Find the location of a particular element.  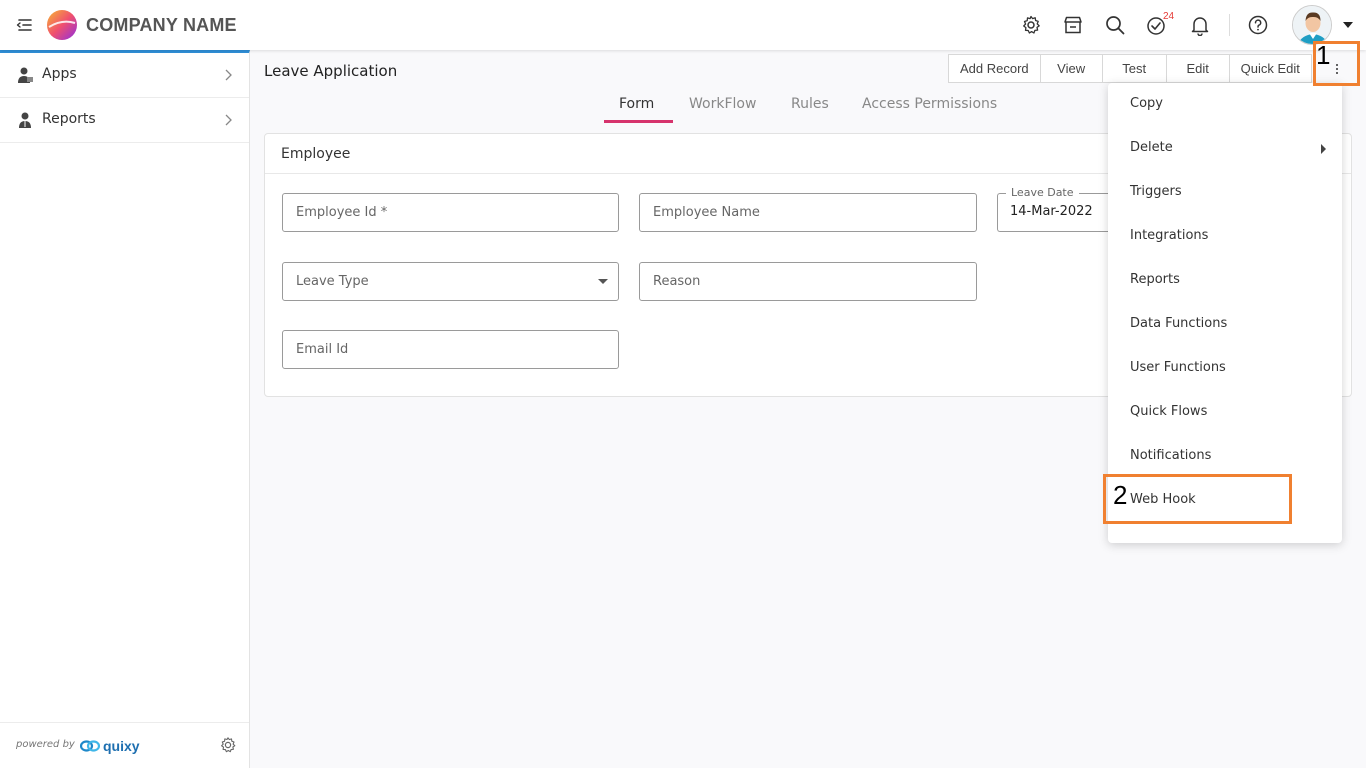

menu-item-data-functions: Data Functions is located at coordinates (1225, 325).